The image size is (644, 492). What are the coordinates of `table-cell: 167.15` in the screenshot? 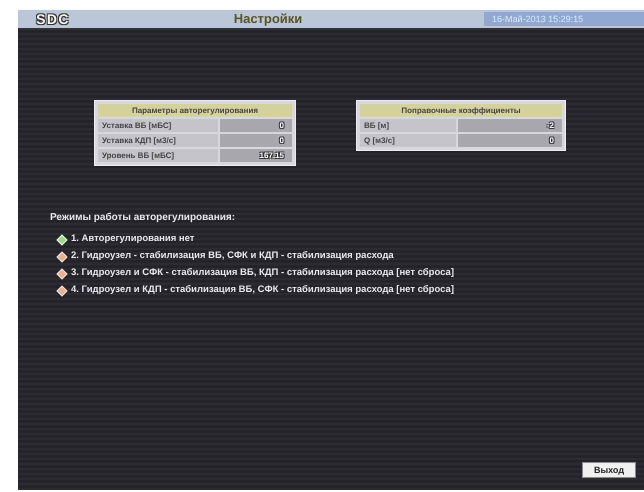 It's located at (256, 155).